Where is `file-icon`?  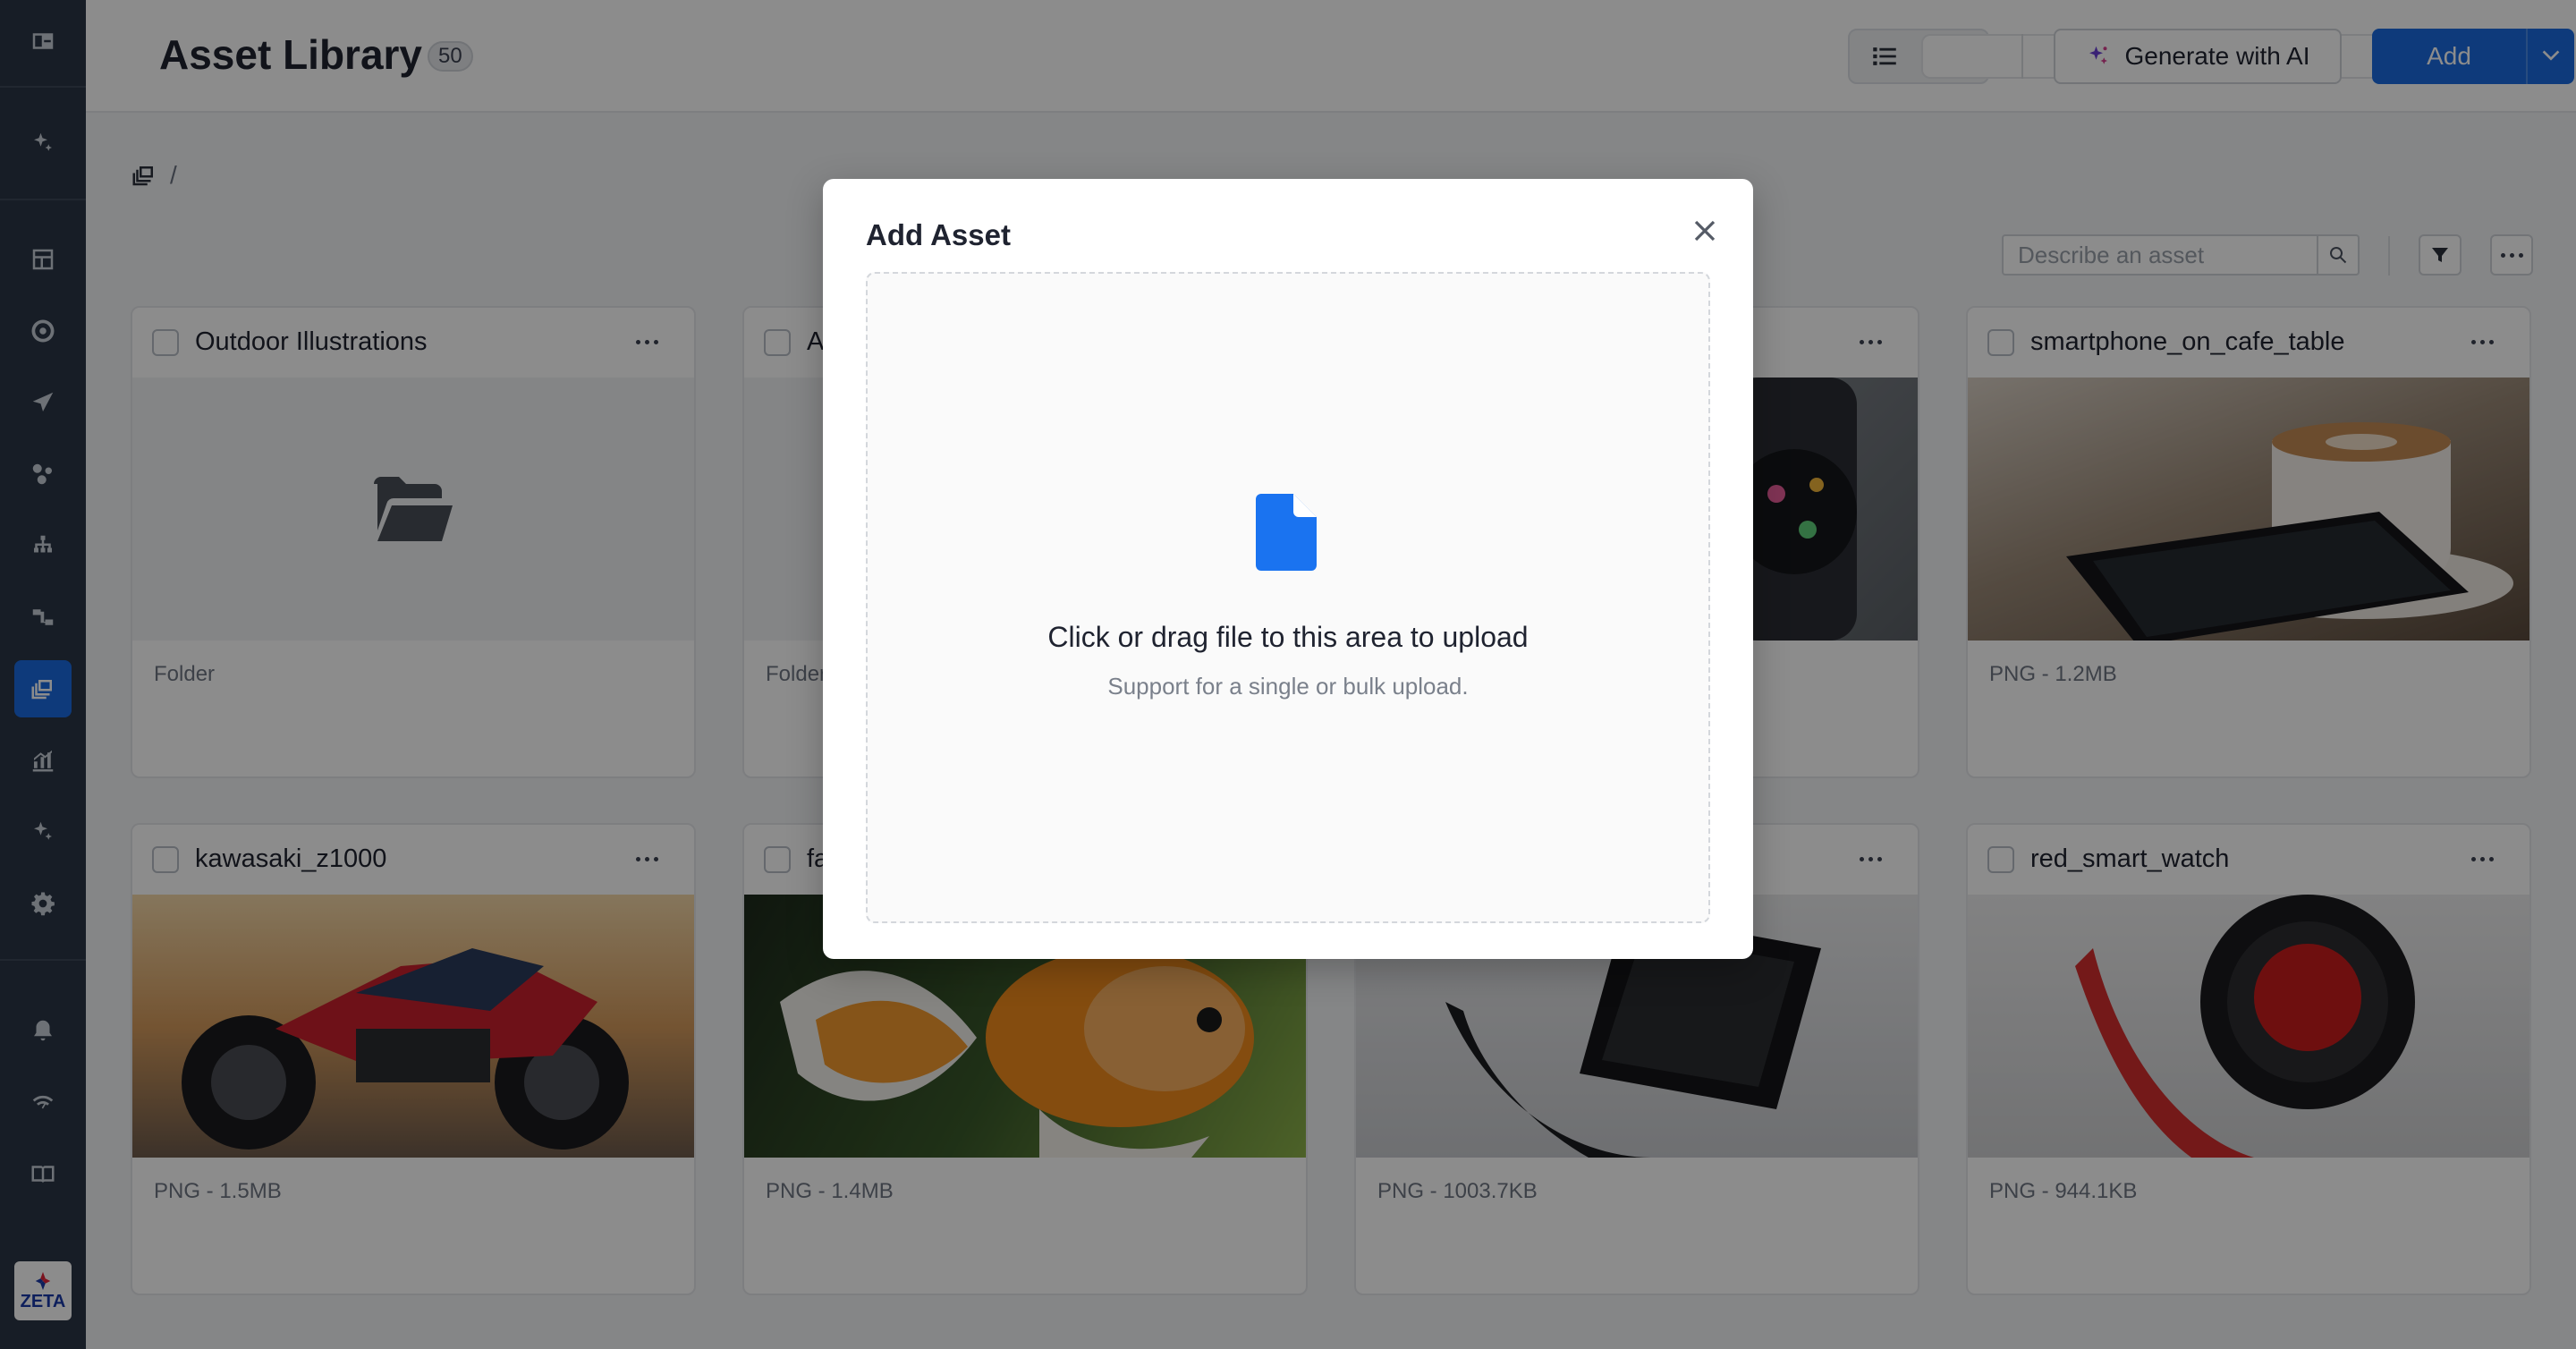 file-icon is located at coordinates (1286, 532).